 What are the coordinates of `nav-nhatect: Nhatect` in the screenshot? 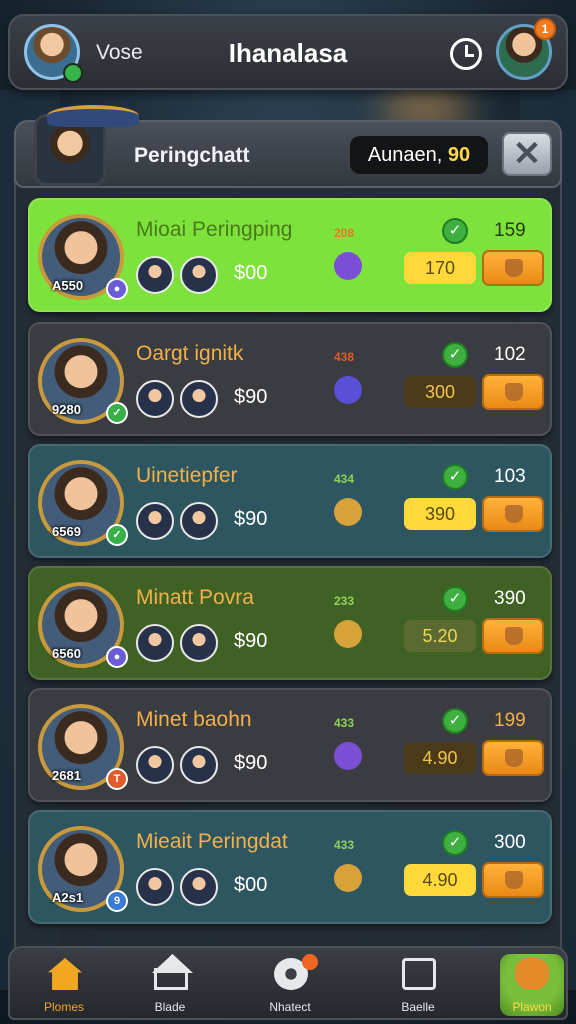 It's located at (290, 985).